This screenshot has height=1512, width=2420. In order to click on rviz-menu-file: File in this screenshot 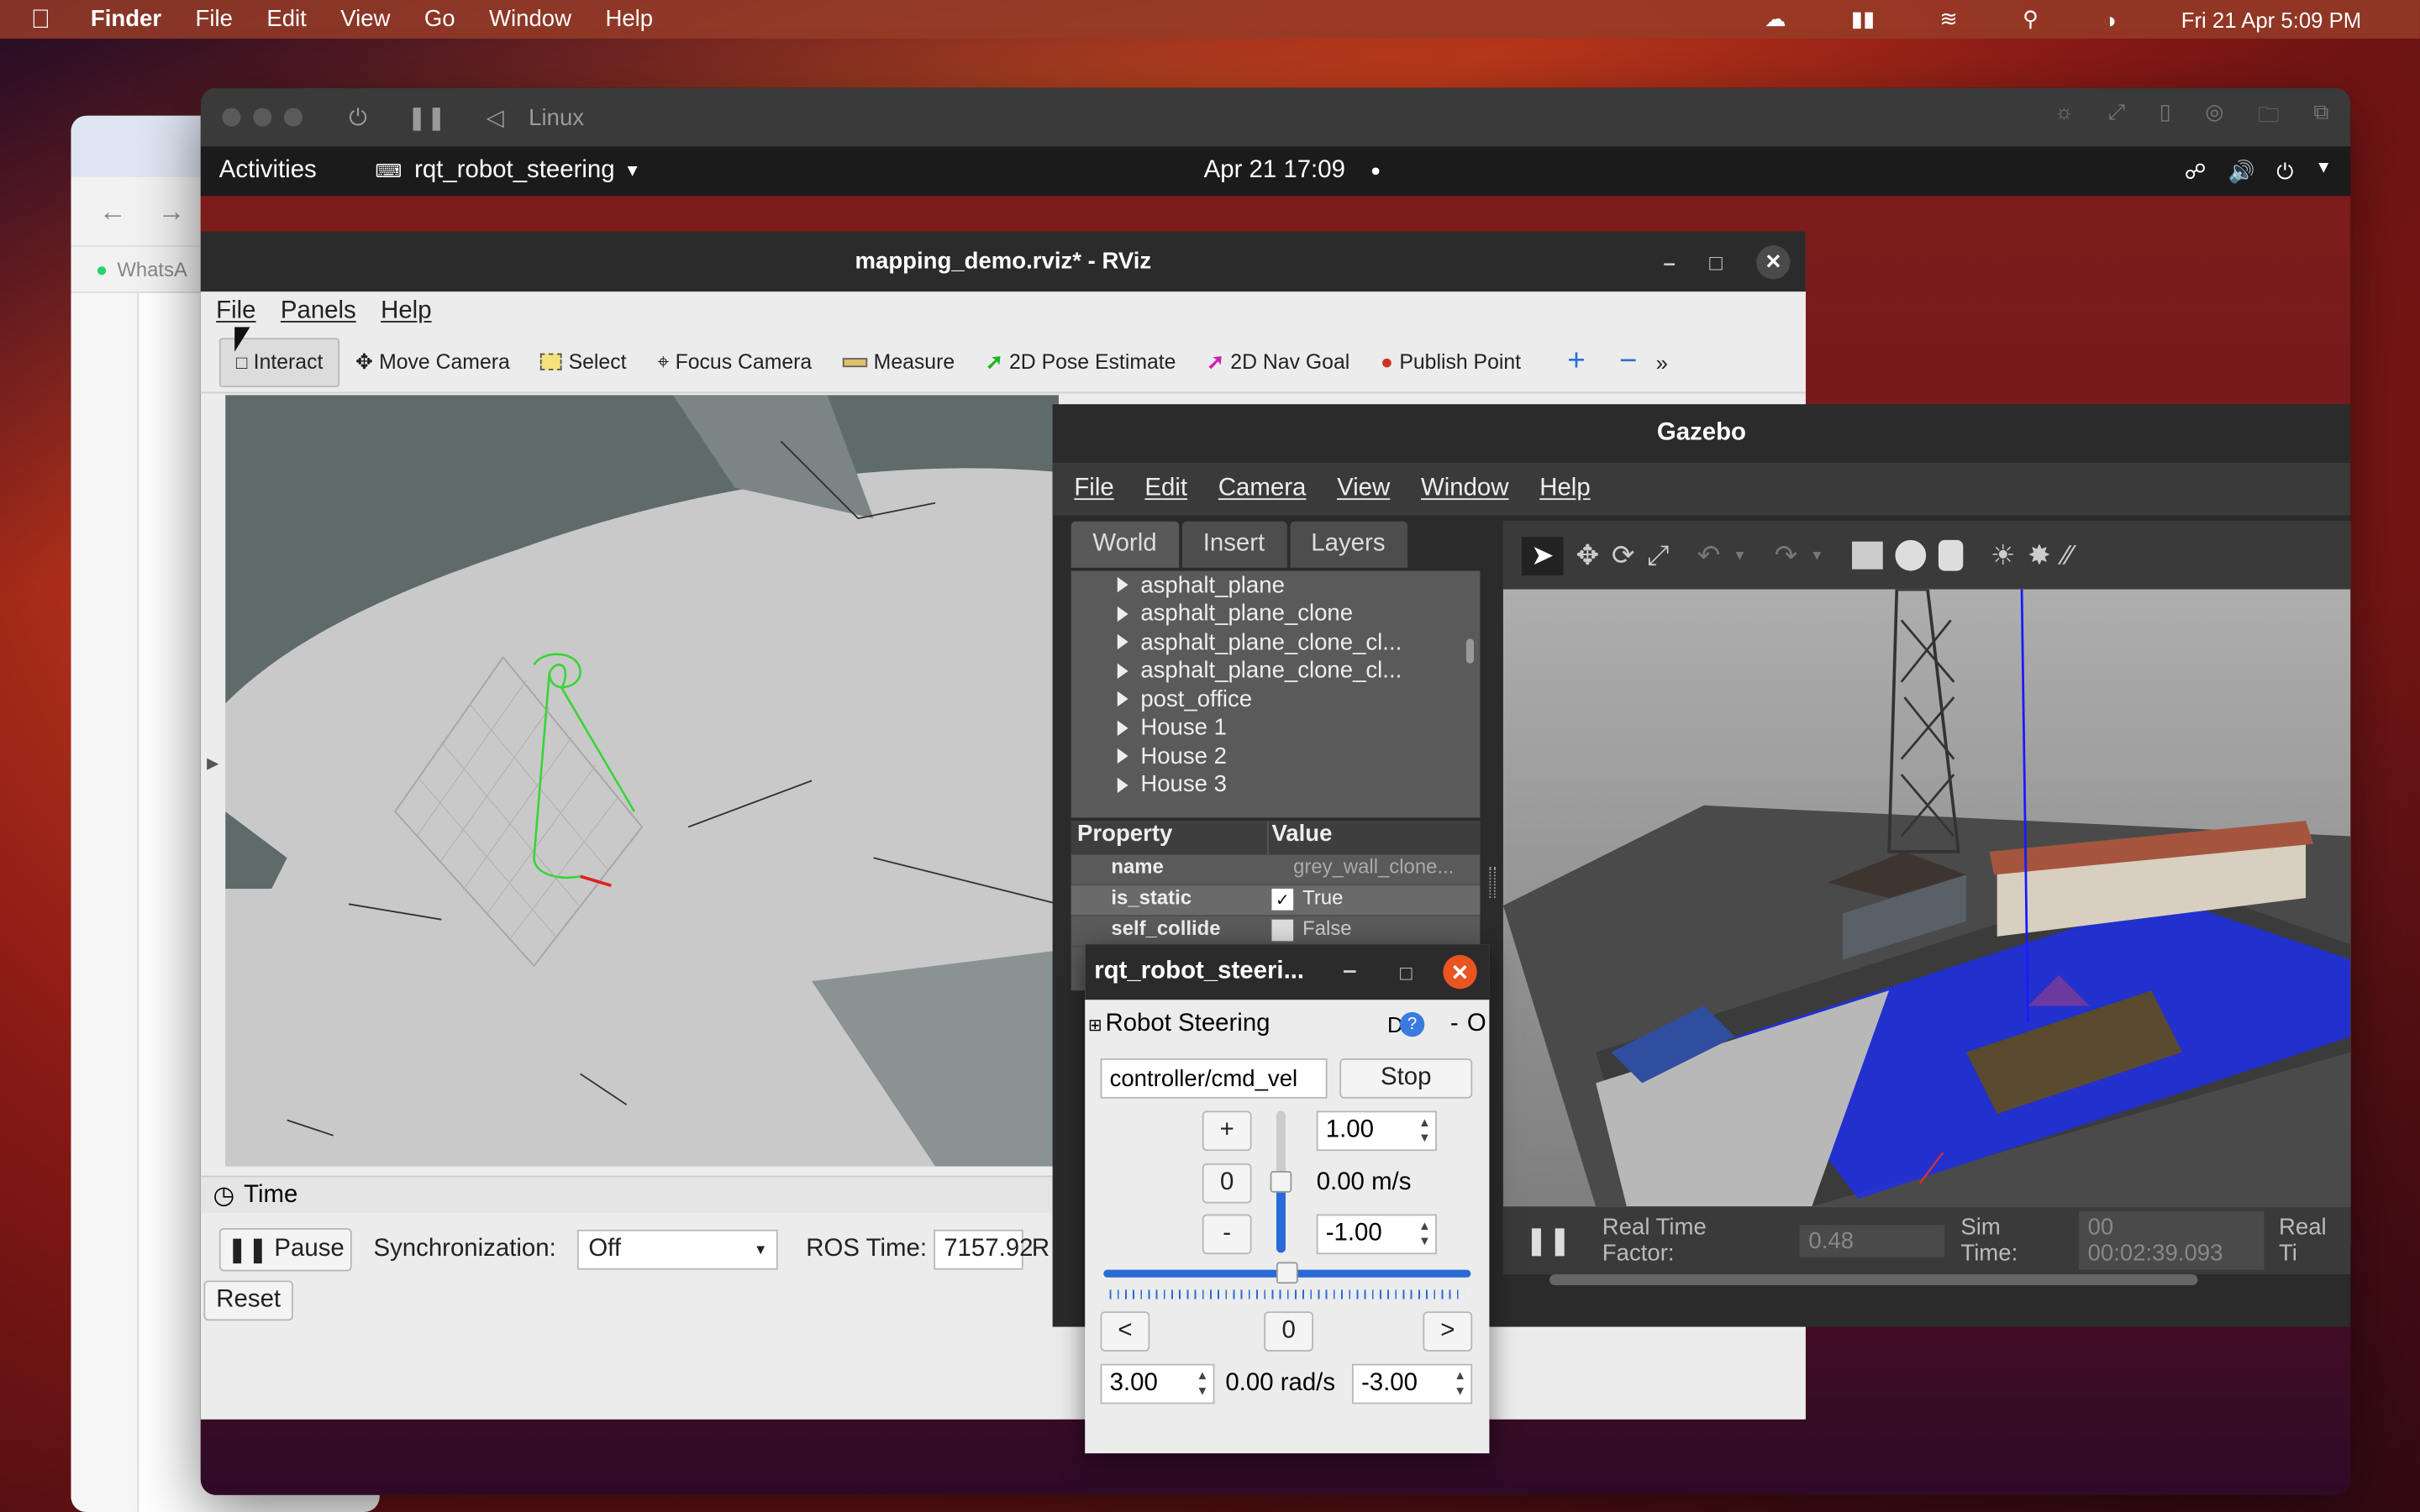, I will do `click(235, 311)`.